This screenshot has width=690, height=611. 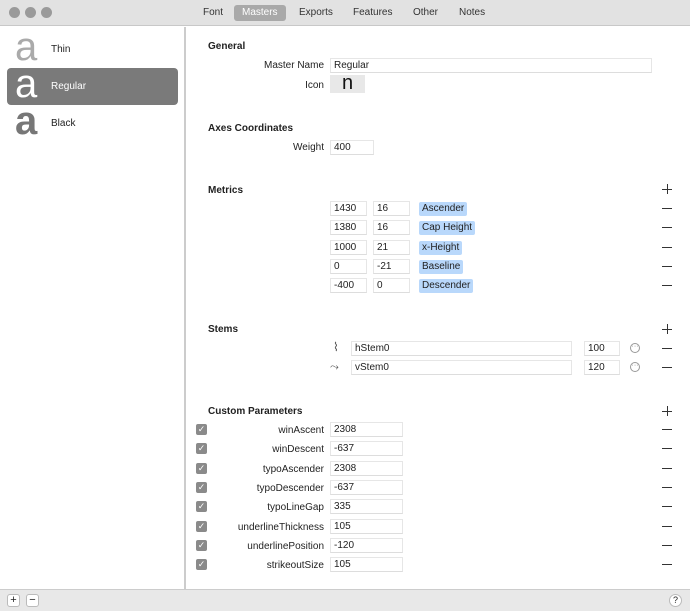 I want to click on remove-master-button: −, so click(x=32, y=600).